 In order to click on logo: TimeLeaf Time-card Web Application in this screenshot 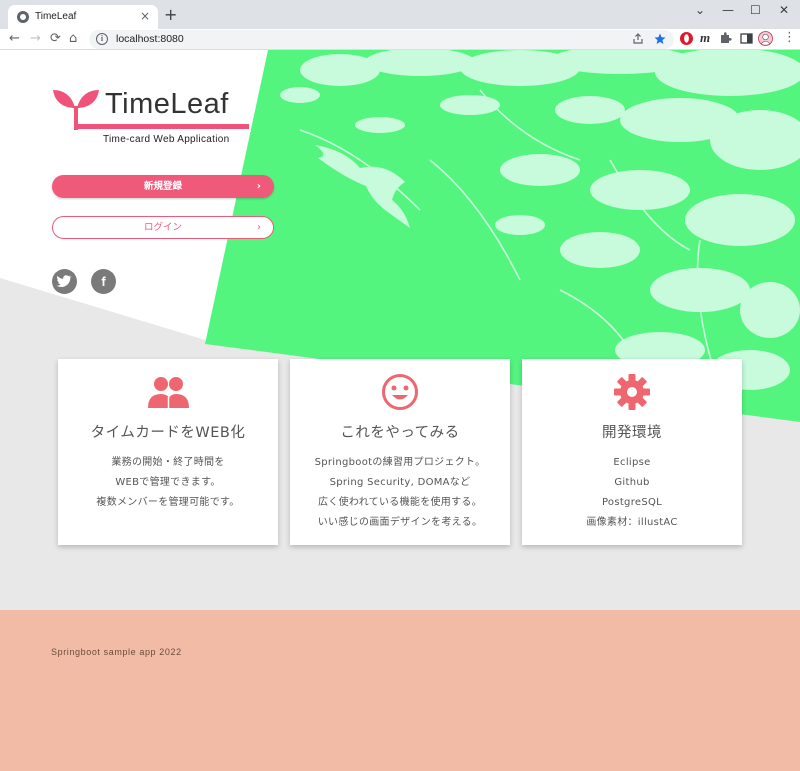, I will do `click(152, 133)`.